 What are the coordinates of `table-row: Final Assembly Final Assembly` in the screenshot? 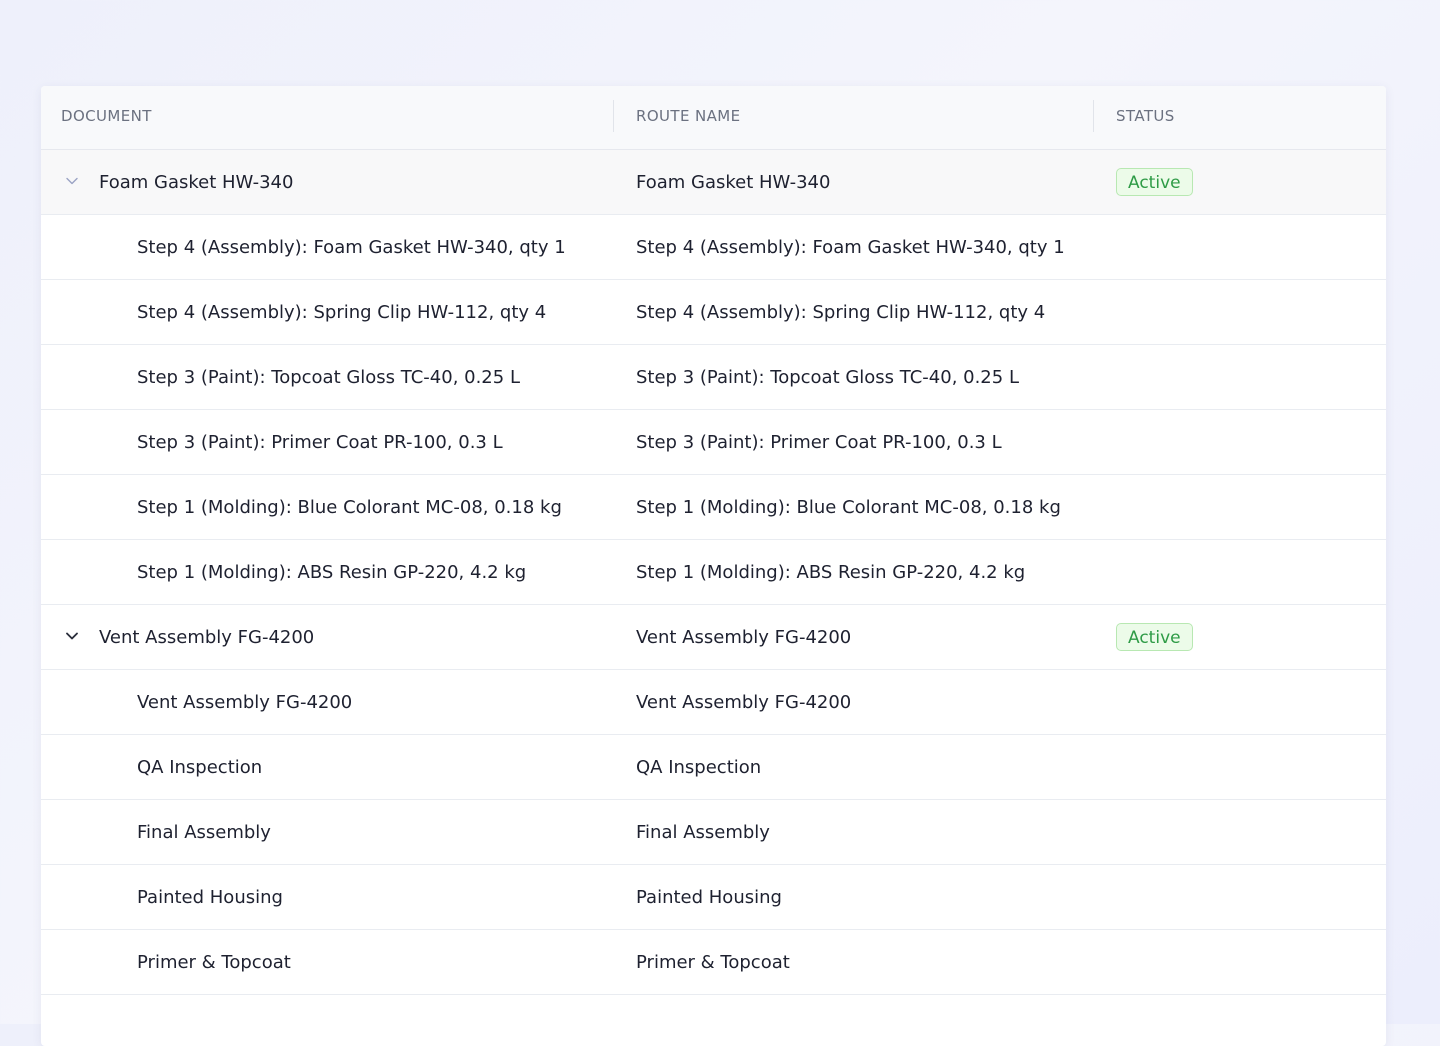 It's located at (713, 832).